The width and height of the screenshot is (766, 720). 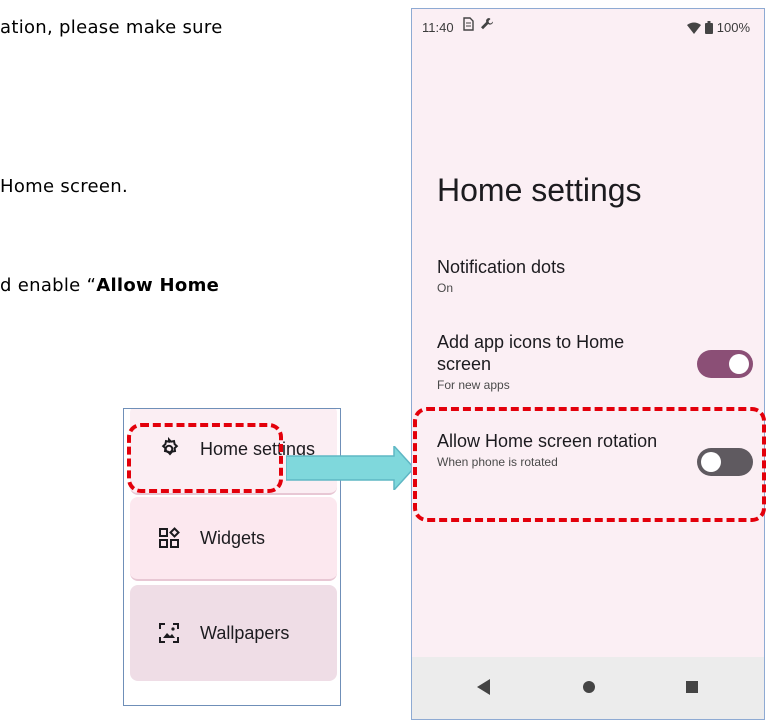 What do you see at coordinates (64, 186) in the screenshot?
I see `doc-line-2: Home screen.` at bounding box center [64, 186].